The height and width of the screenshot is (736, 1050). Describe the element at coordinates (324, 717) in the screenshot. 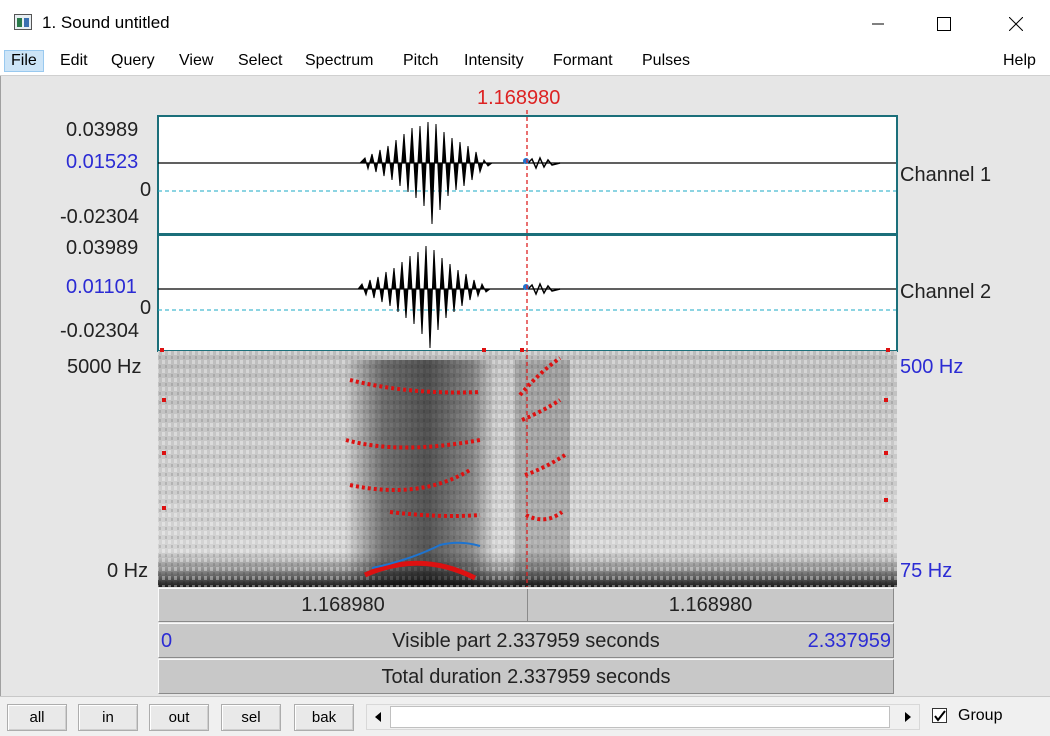

I see `zoom-back-button: bak` at that location.